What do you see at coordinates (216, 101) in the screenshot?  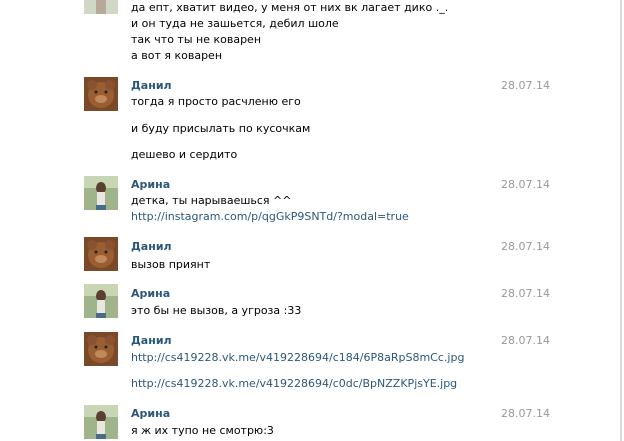 I see `message-text: тогда я просто расчленю его` at bounding box center [216, 101].